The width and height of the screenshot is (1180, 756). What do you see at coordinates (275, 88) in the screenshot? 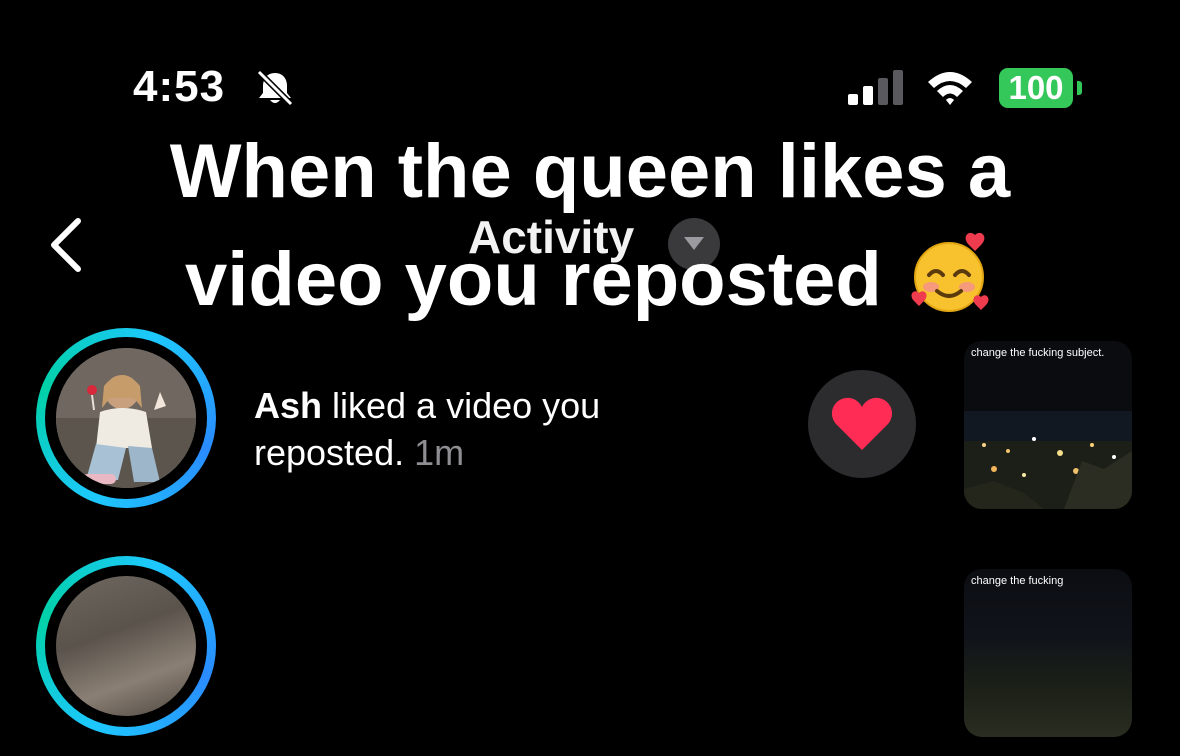
I see `bell-slash-icon` at bounding box center [275, 88].